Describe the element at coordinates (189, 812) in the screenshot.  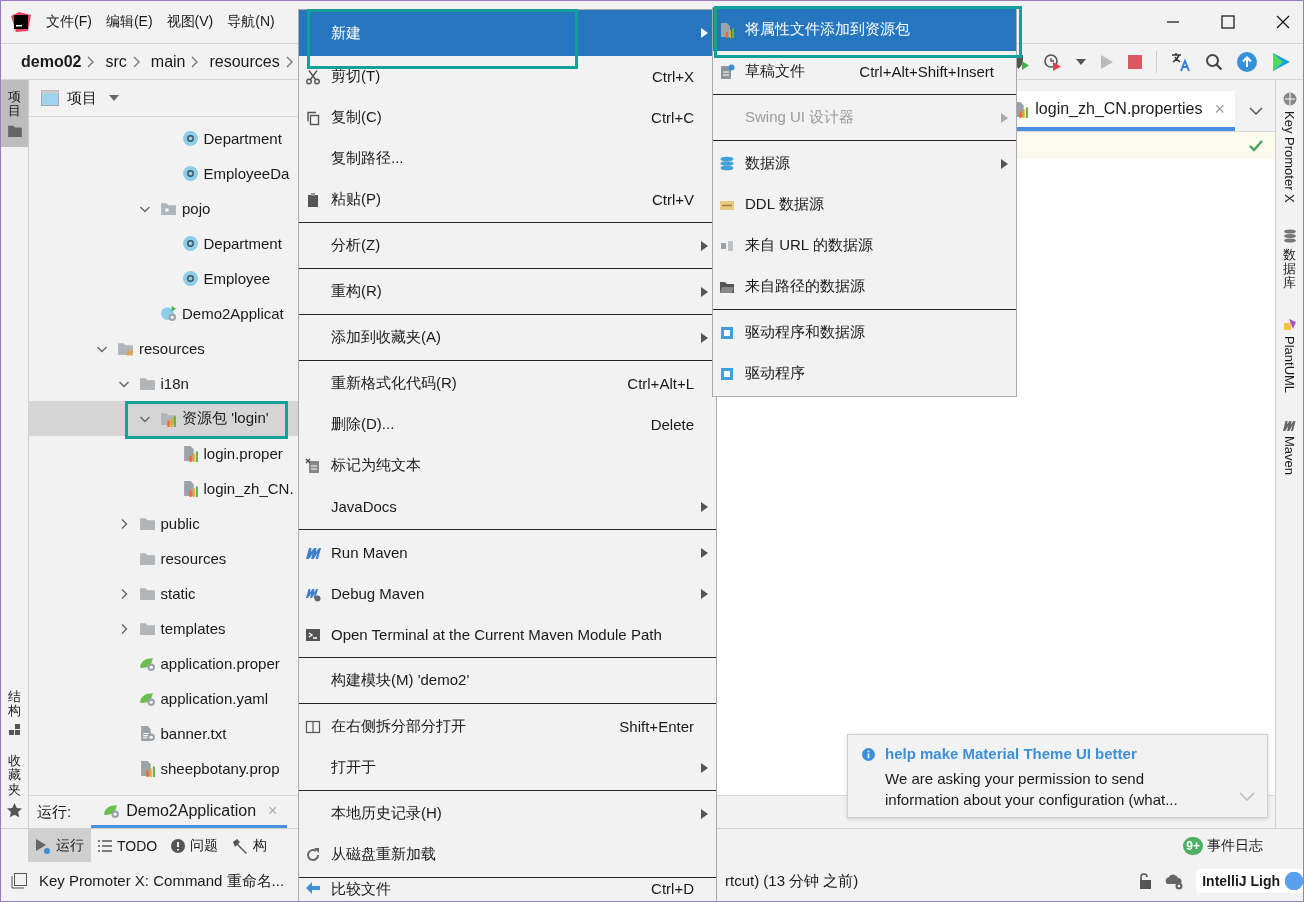
I see `run-tab: Demo2Application ×` at that location.